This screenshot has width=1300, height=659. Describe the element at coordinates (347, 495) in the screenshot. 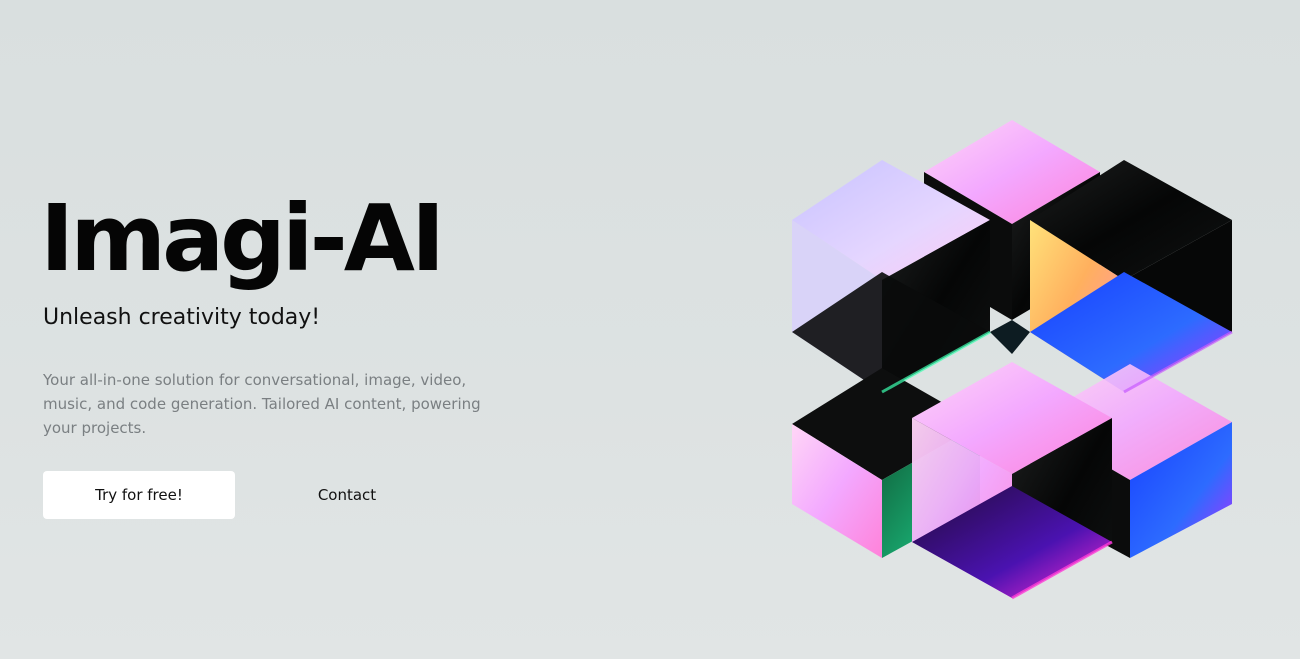

I see `contact-button: Contact` at that location.